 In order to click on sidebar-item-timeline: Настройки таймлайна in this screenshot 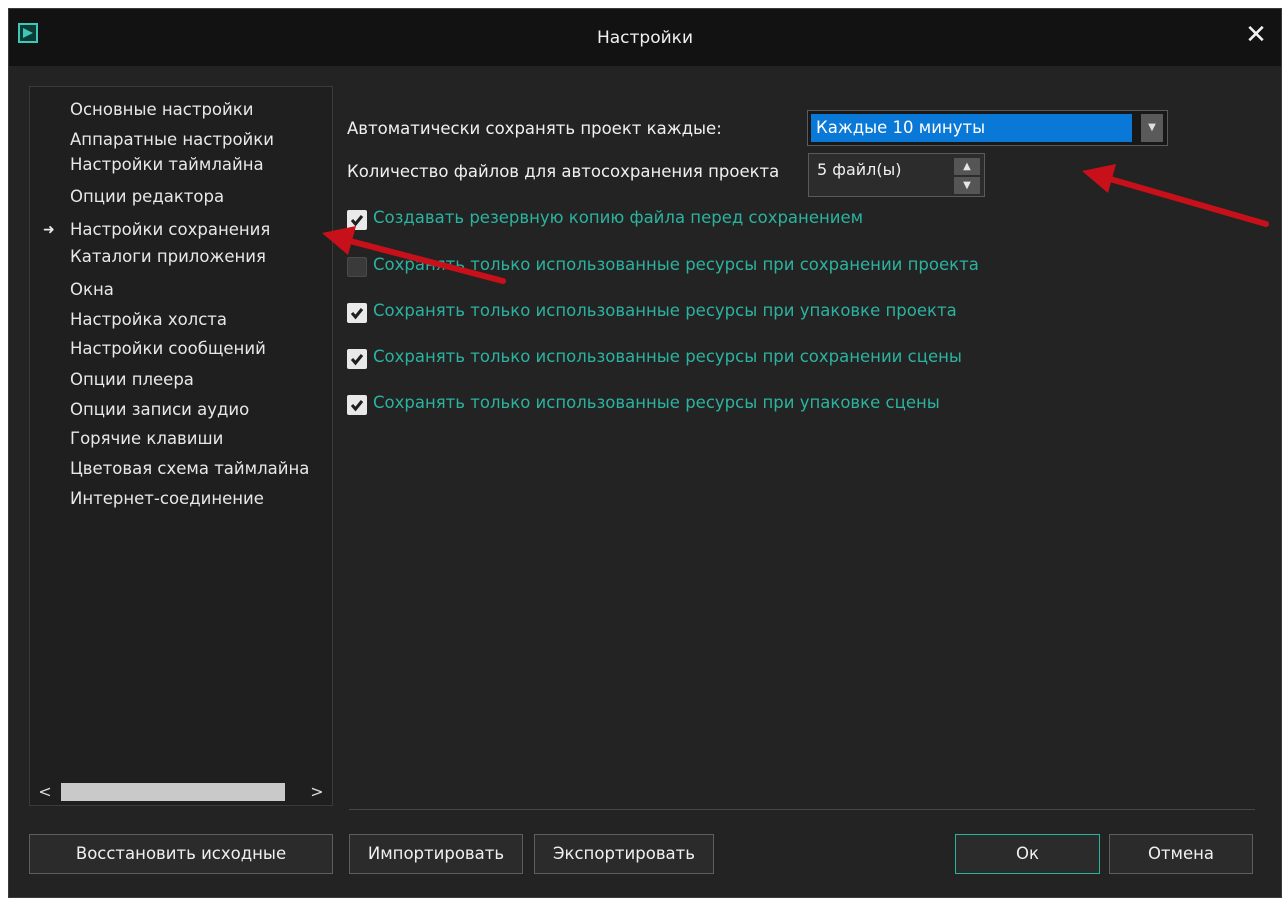, I will do `click(167, 165)`.